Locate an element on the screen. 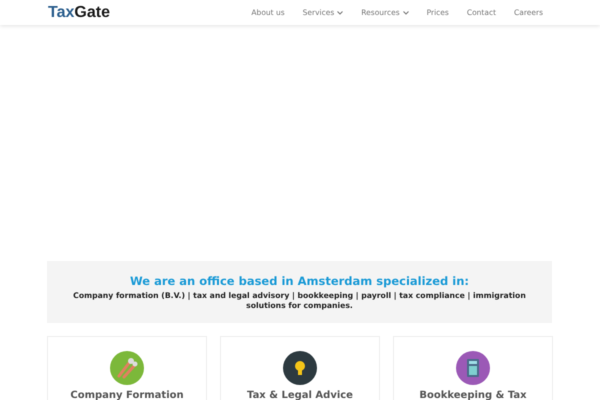  service-title: Company Formation is located at coordinates (127, 395).